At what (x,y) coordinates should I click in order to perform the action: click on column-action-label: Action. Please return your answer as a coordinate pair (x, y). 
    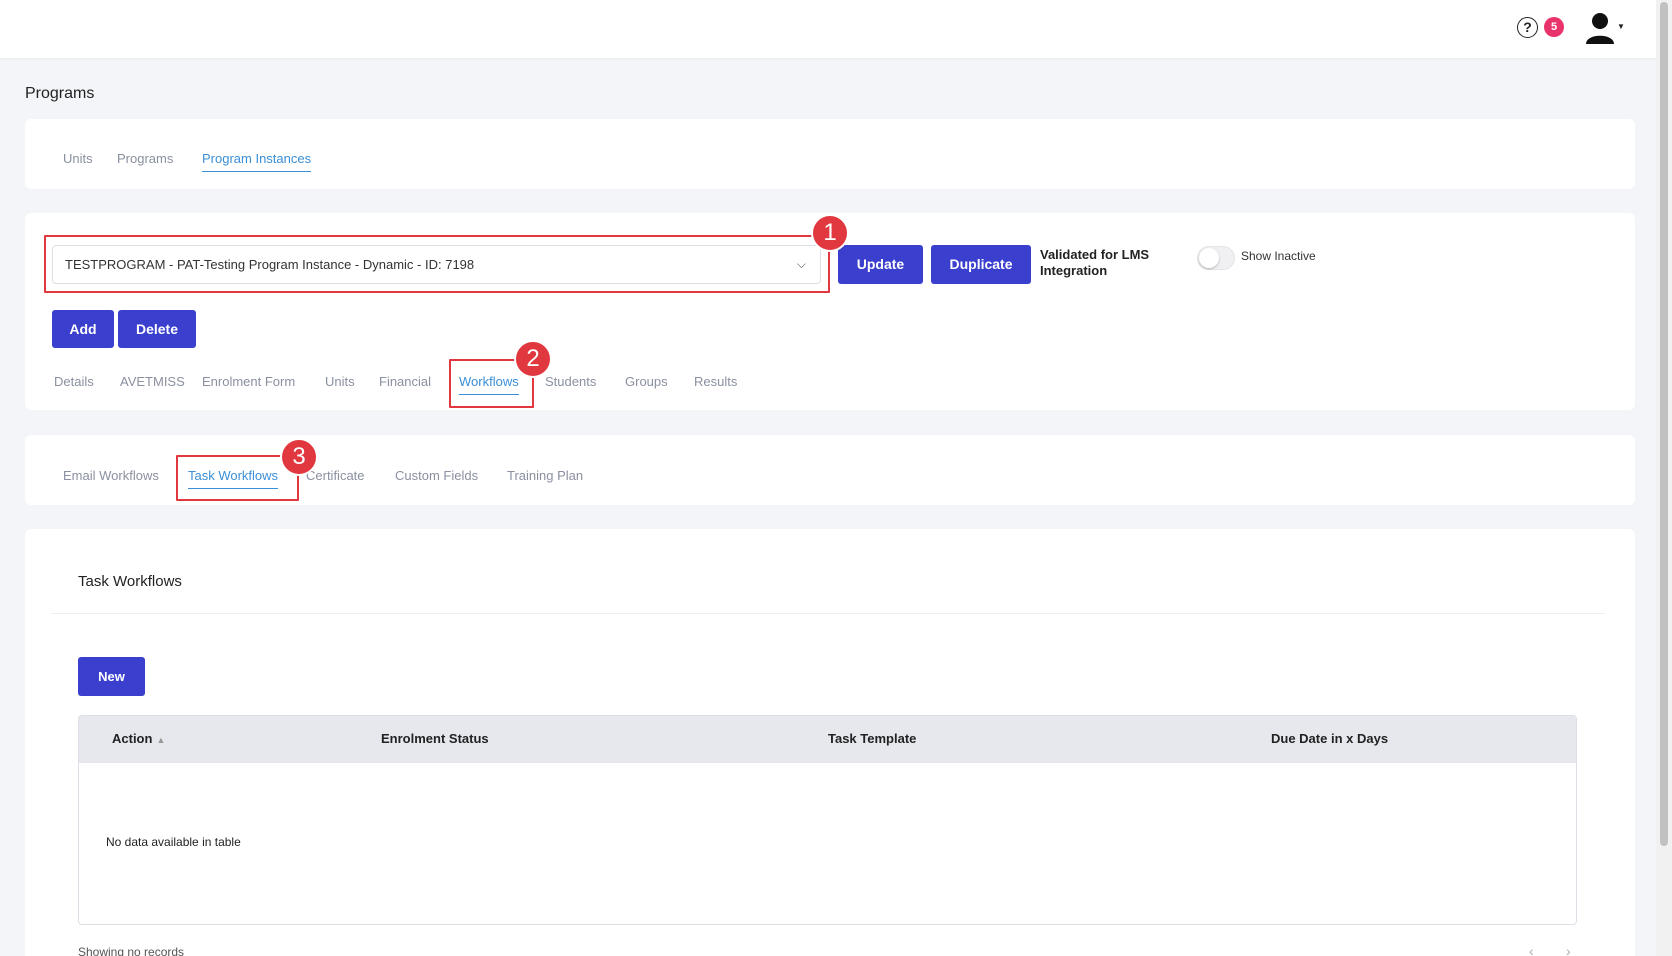
    Looking at the image, I should click on (132, 738).